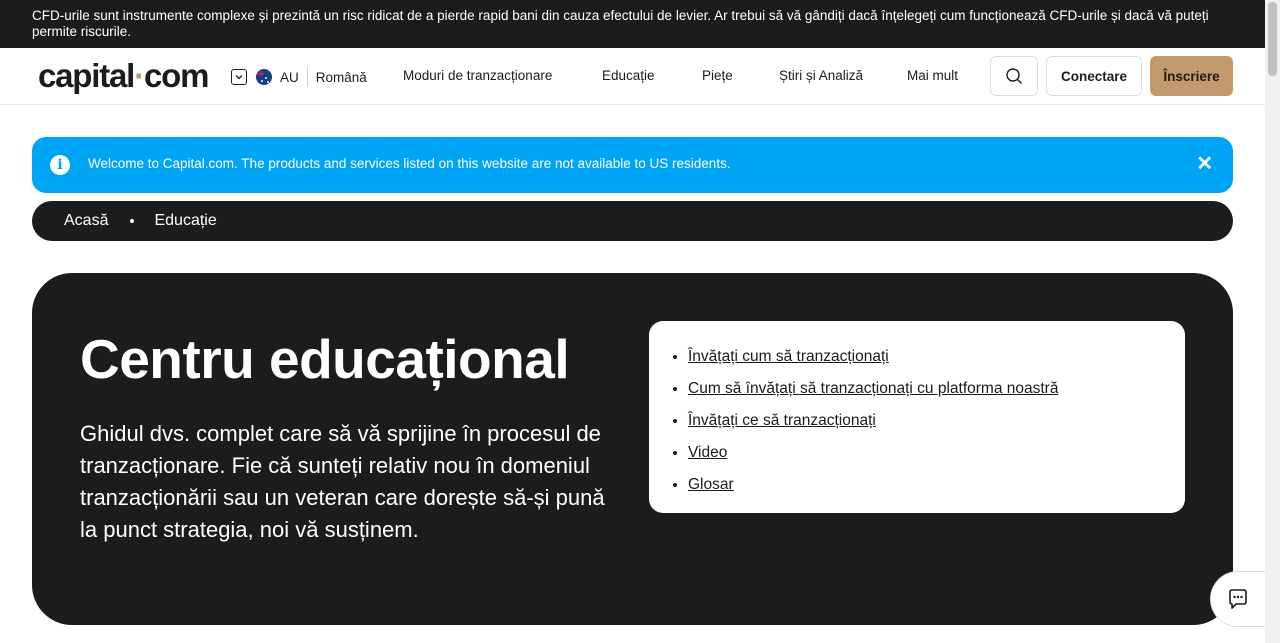 Image resolution: width=1280 pixels, height=643 pixels. Describe the element at coordinates (239, 77) in the screenshot. I see `chevron-down-icon` at that location.